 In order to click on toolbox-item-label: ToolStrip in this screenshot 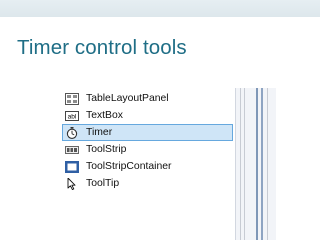, I will do `click(106, 149)`.